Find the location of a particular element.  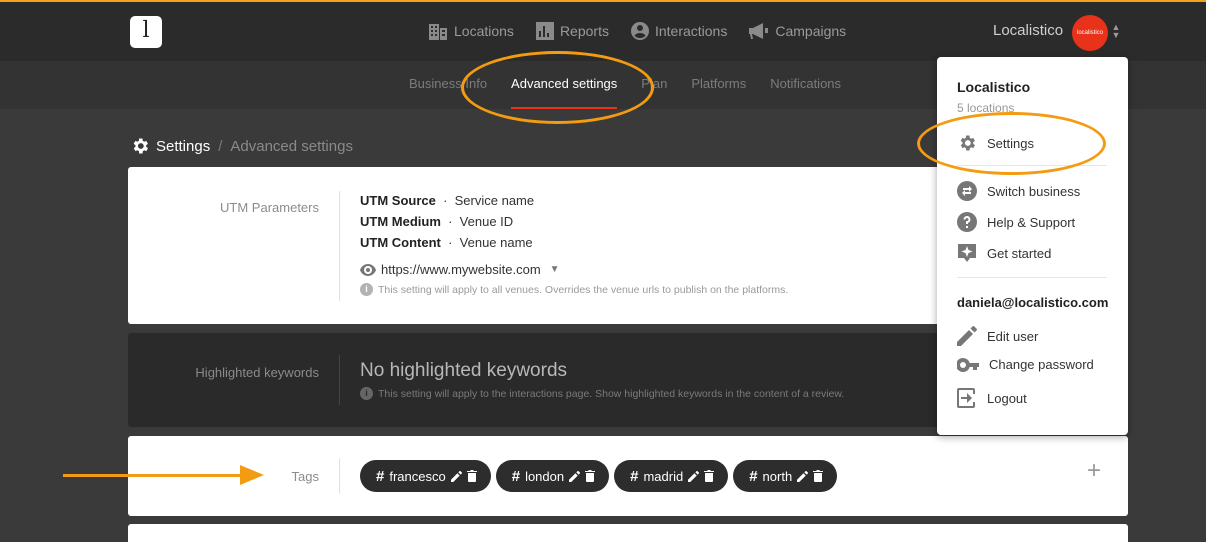

tag-chip: # francesco is located at coordinates (425, 476).